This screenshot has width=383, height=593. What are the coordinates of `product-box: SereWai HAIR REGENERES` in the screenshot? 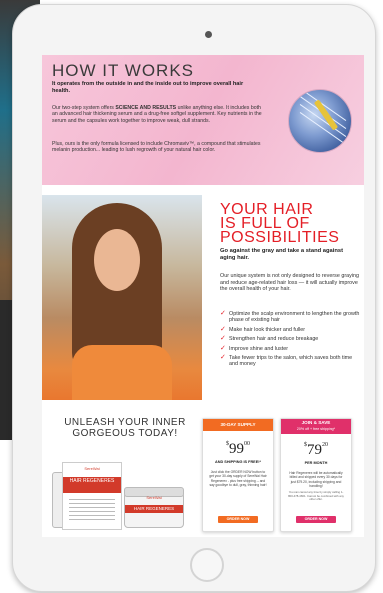 It's located at (92, 496).